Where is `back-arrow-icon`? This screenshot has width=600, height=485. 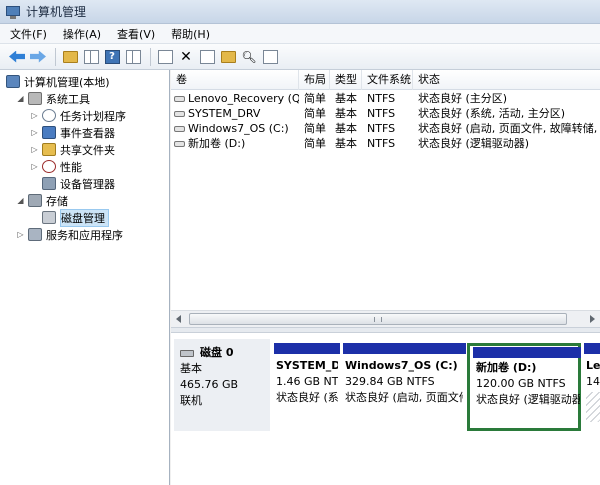 back-arrow-icon is located at coordinates (17, 56).